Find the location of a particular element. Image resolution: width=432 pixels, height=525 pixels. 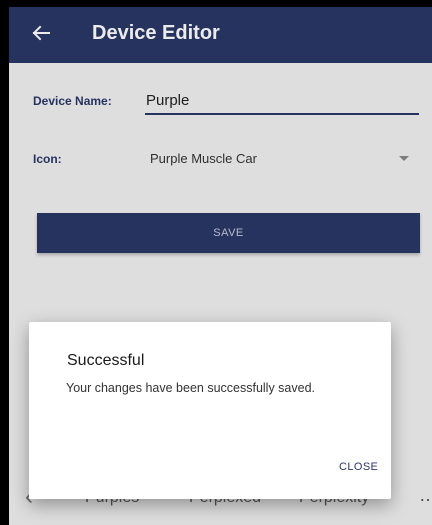

close-button: CLOSE is located at coordinates (358, 467).